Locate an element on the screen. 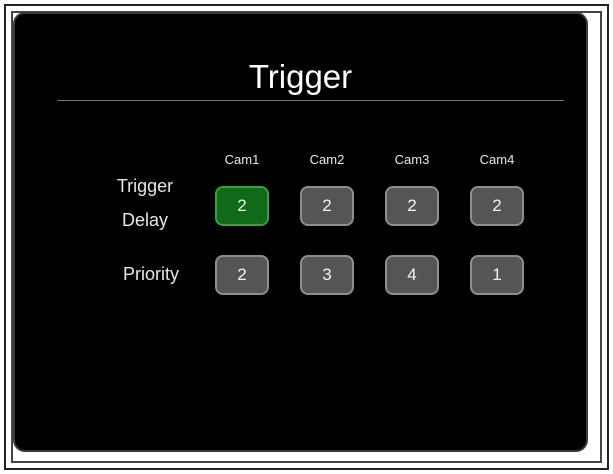  panel-title: Trigger is located at coordinates (300, 76).